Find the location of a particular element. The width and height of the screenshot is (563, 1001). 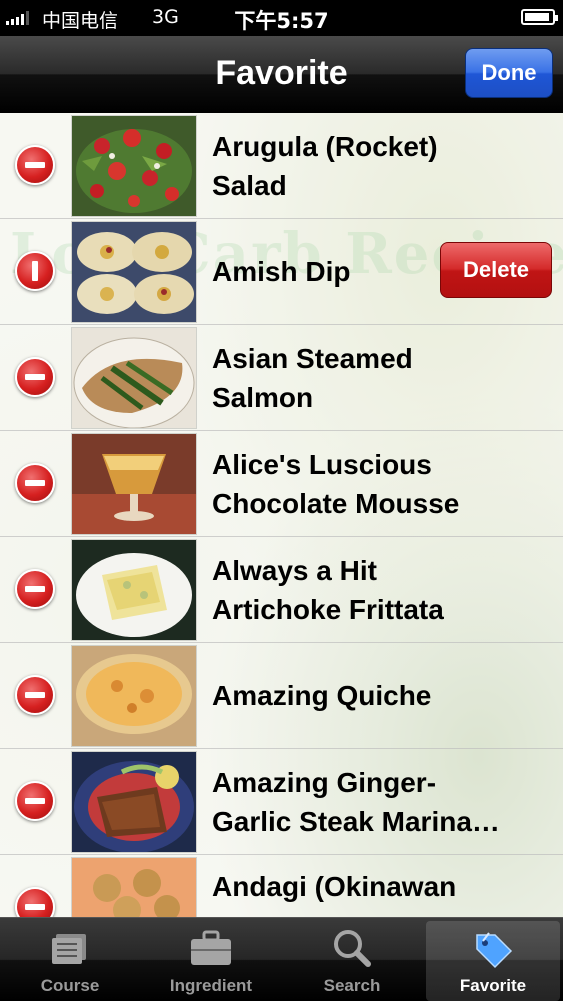

list-item: Amazing Quiche is located at coordinates (281, 696).